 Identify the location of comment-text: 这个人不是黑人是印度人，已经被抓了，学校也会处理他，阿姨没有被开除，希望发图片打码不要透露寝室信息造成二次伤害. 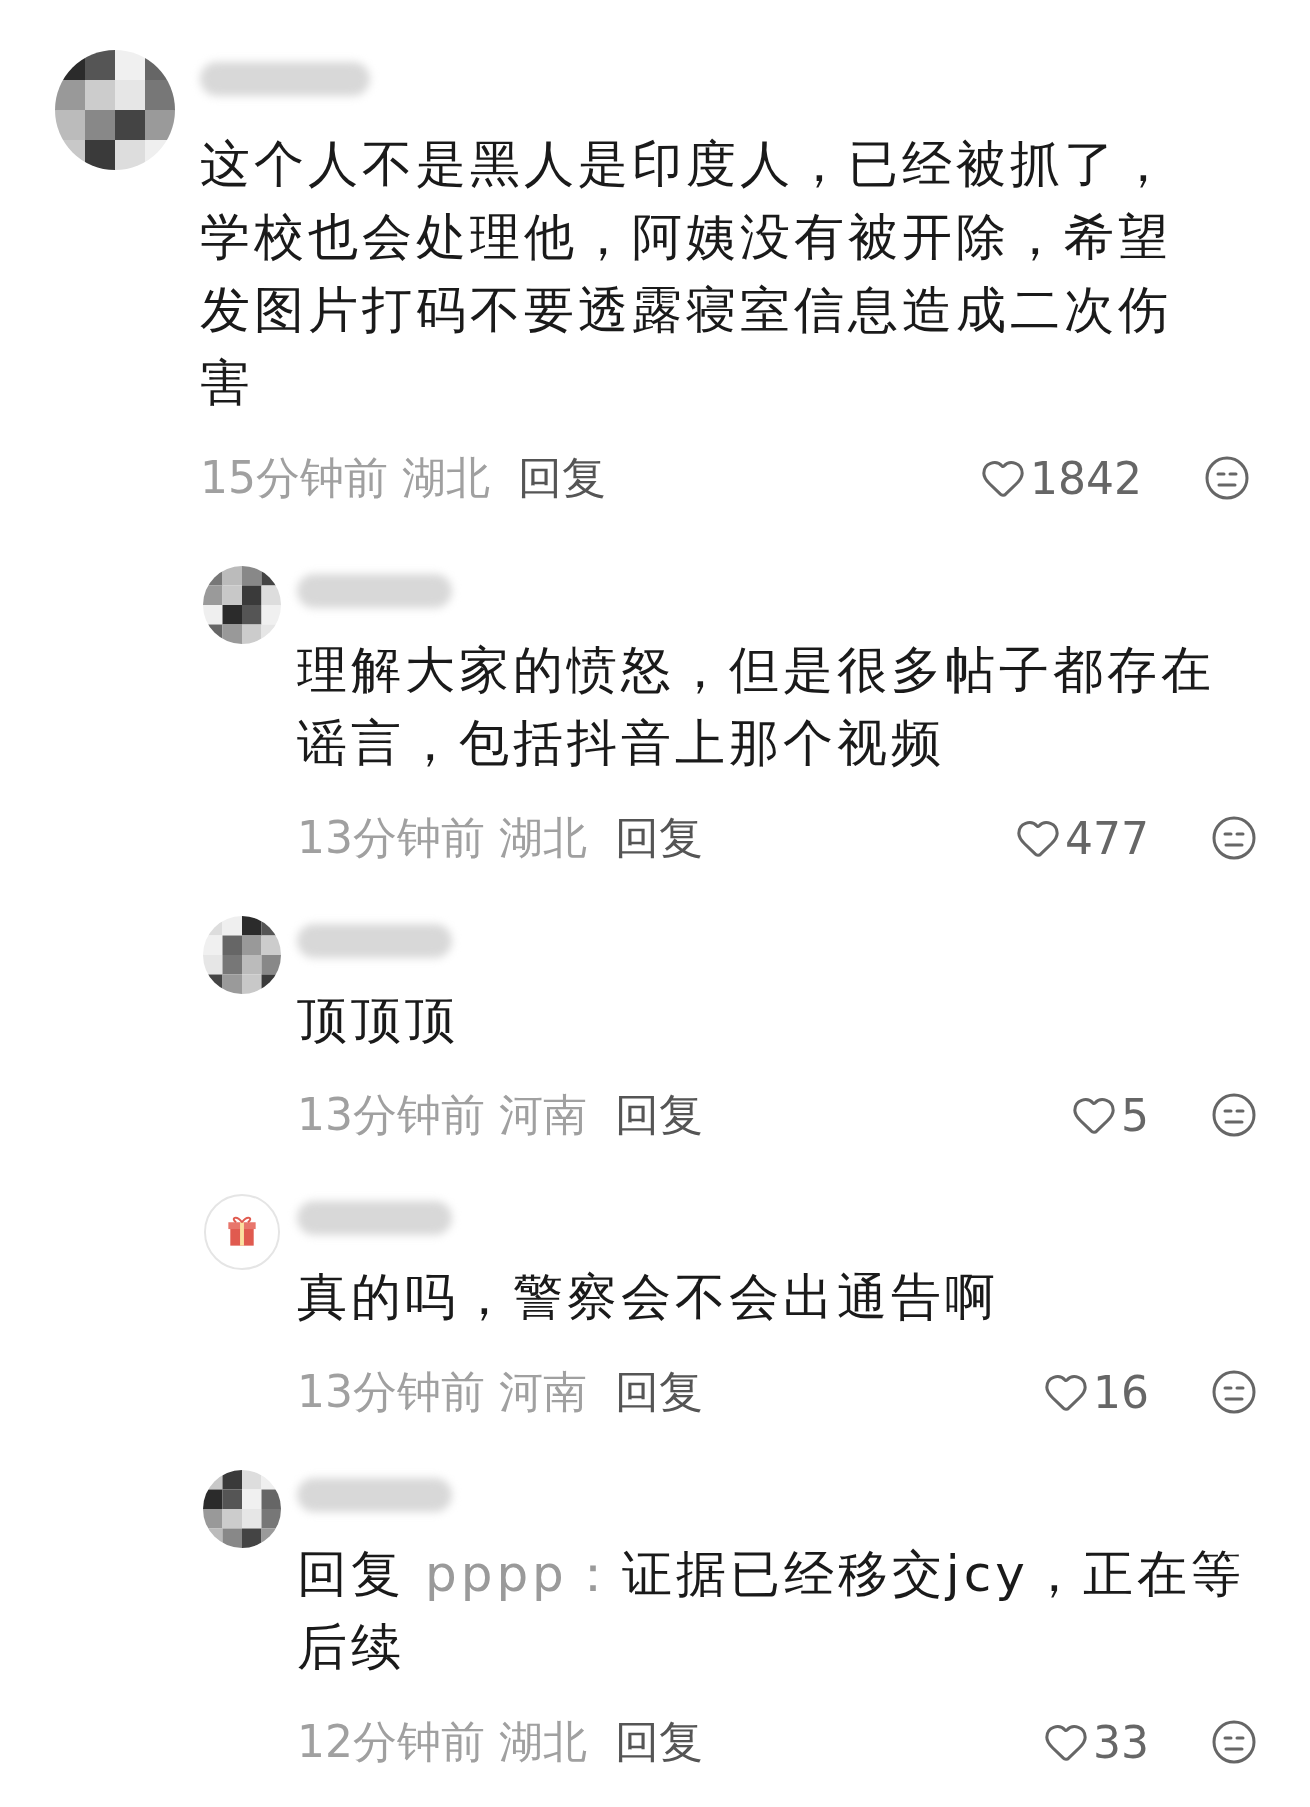
(686, 274).